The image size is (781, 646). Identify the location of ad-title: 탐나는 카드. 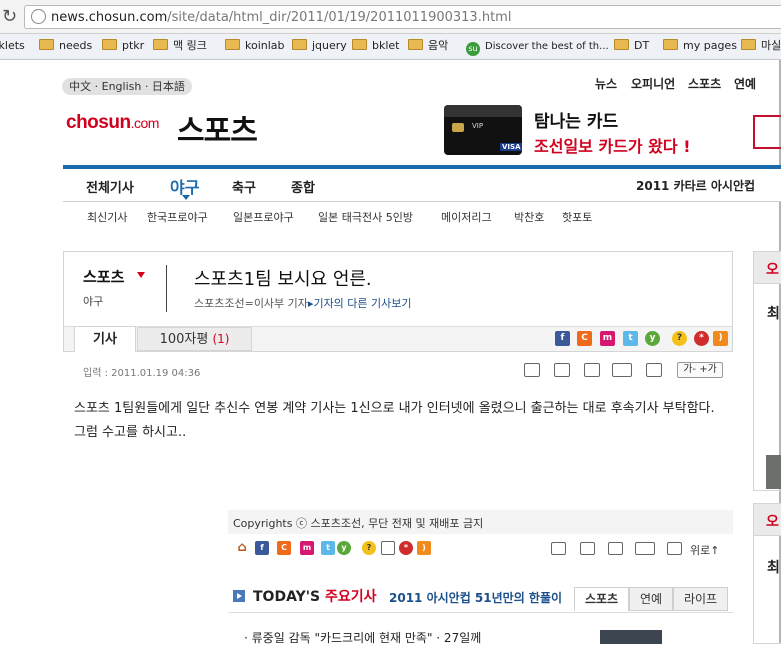
(576, 119).